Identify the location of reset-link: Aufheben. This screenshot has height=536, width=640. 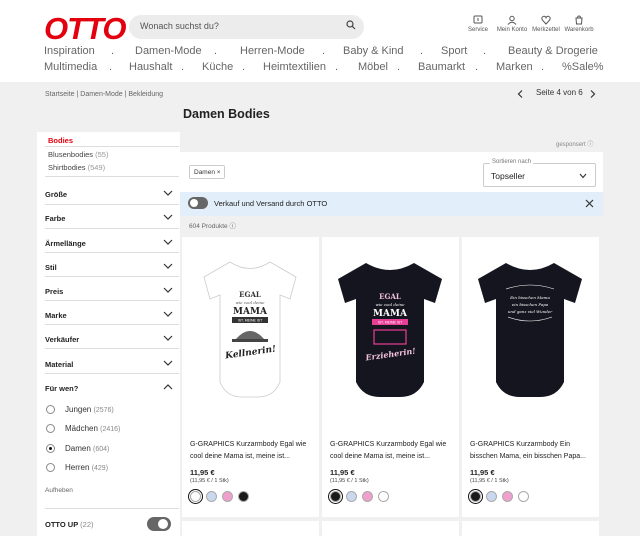
(59, 490).